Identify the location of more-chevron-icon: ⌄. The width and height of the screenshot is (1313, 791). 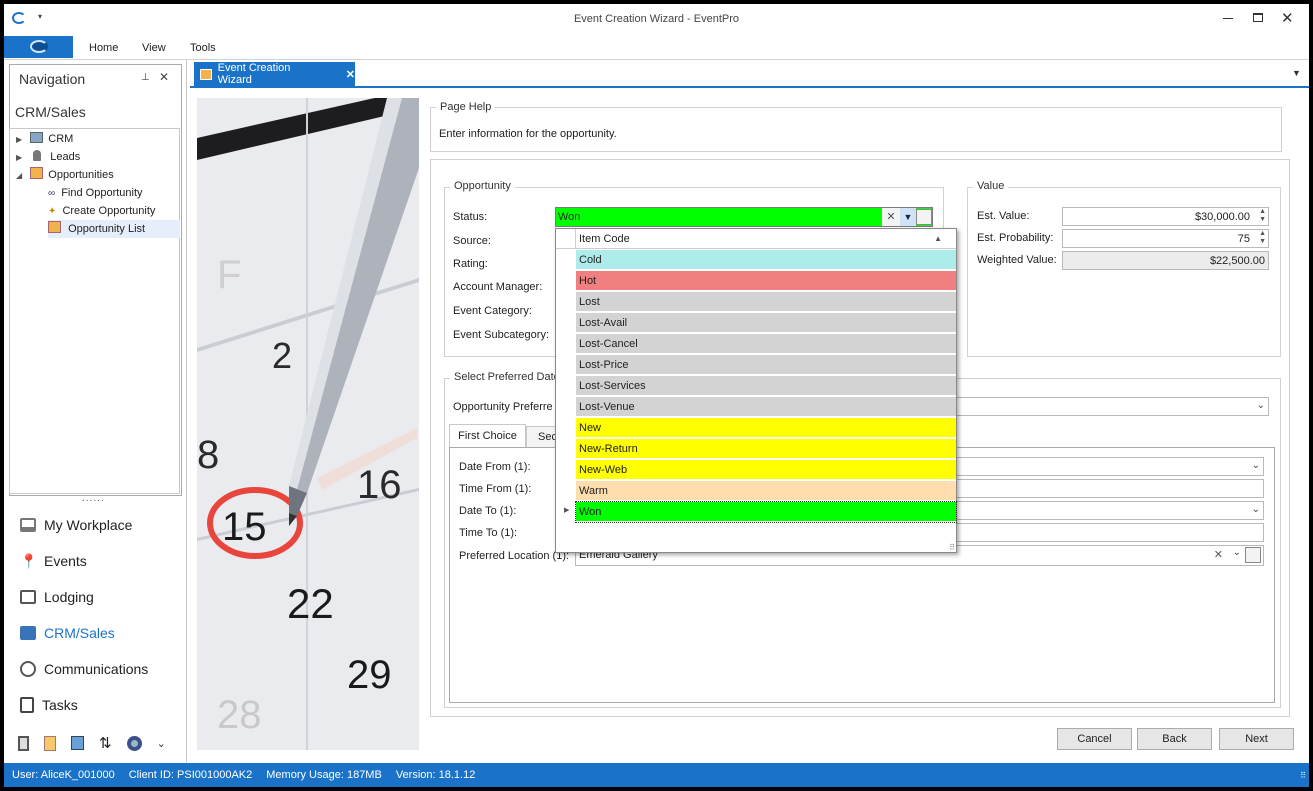
(161, 743).